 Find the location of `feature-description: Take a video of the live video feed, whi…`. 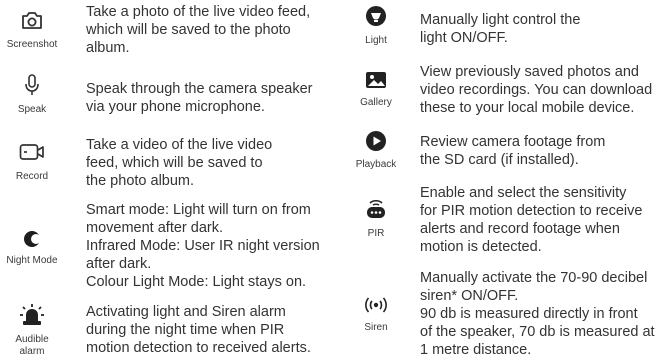

feature-description: Take a video of the live video feed, whi… is located at coordinates (179, 163).